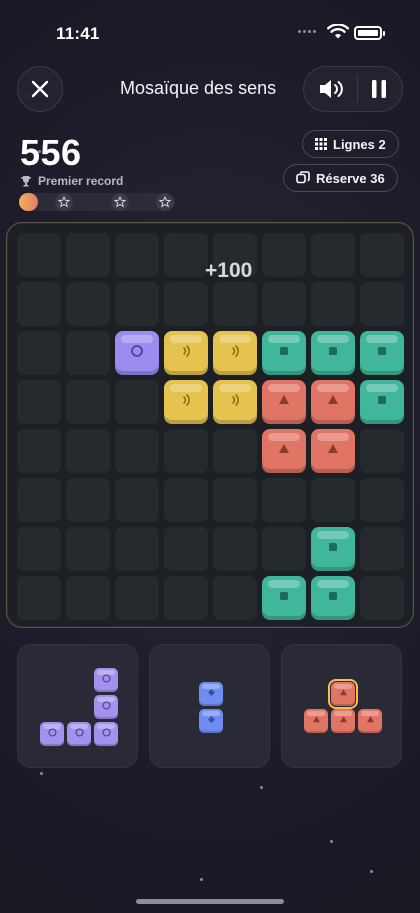 This screenshot has height=913, width=420. What do you see at coordinates (332, 89) in the screenshot?
I see `speaker-icon` at bounding box center [332, 89].